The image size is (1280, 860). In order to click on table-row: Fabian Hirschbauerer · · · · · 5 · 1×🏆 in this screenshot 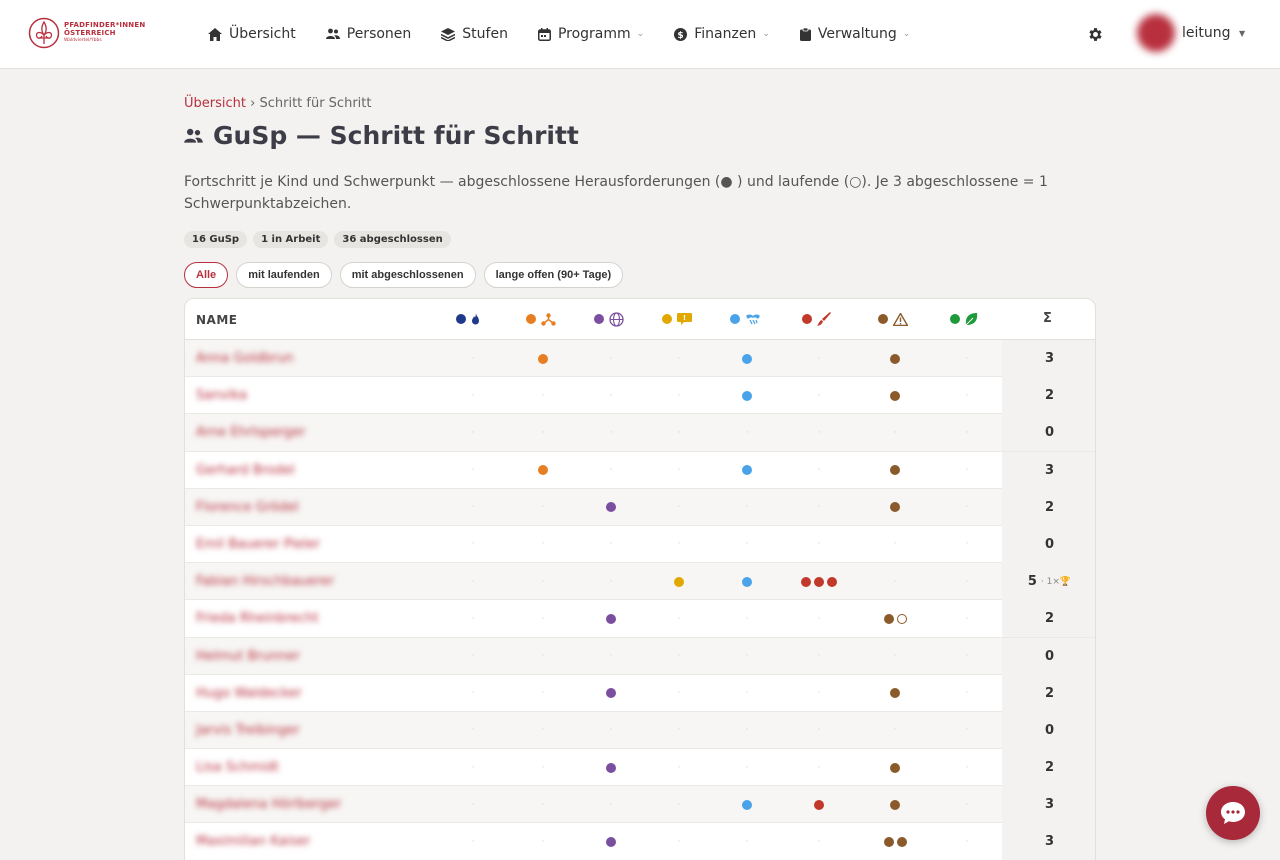, I will do `click(640, 582)`.